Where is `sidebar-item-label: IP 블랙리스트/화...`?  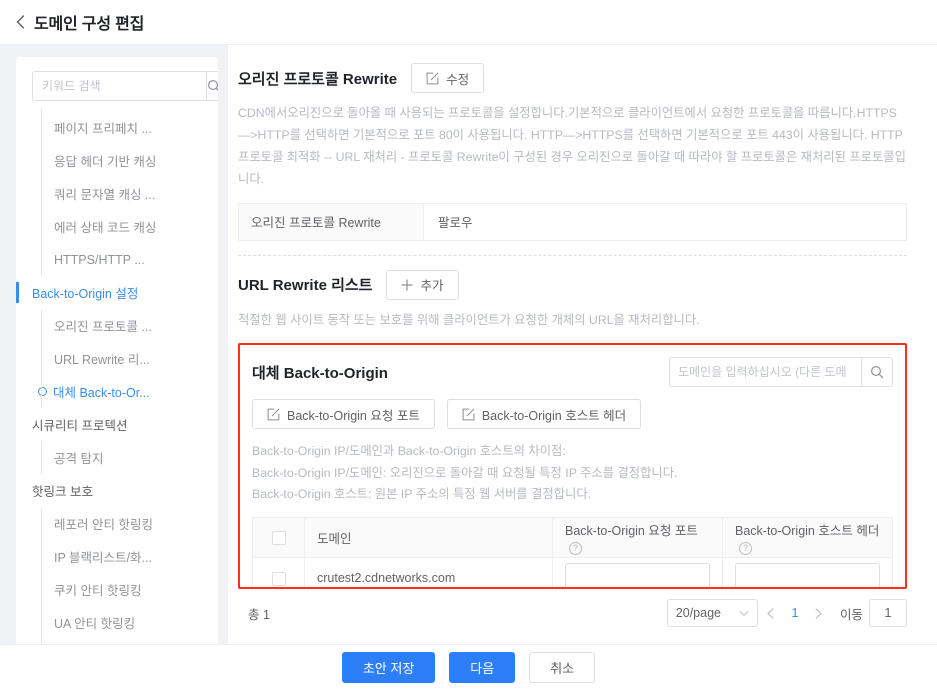 sidebar-item-label: IP 블랙리스트/화... is located at coordinates (103, 558).